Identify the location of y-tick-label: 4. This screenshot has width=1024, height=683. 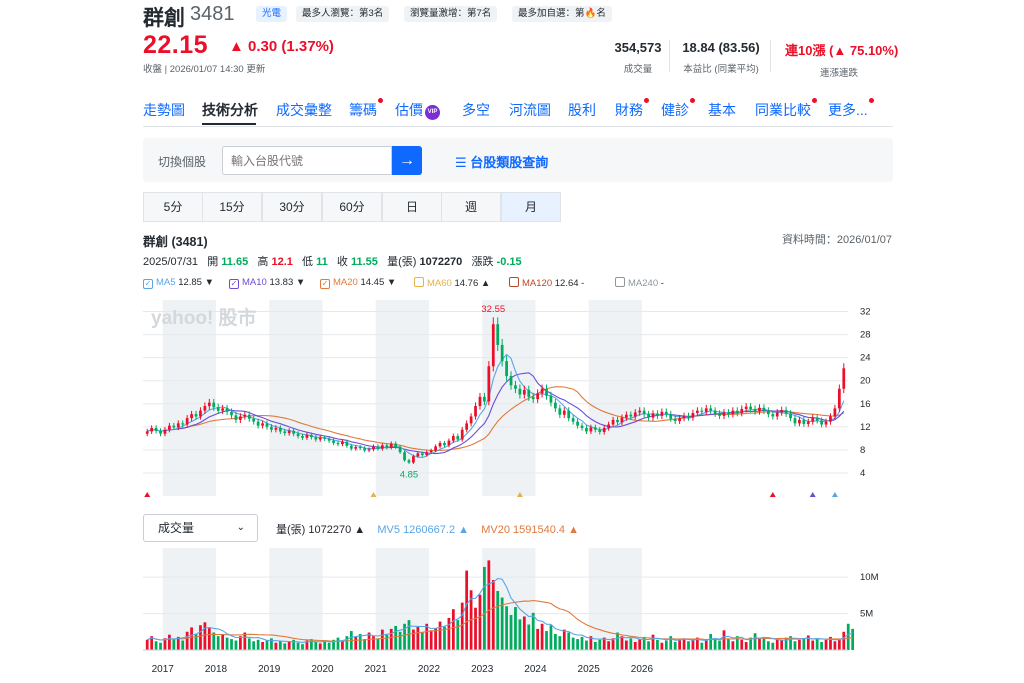
(862, 473).